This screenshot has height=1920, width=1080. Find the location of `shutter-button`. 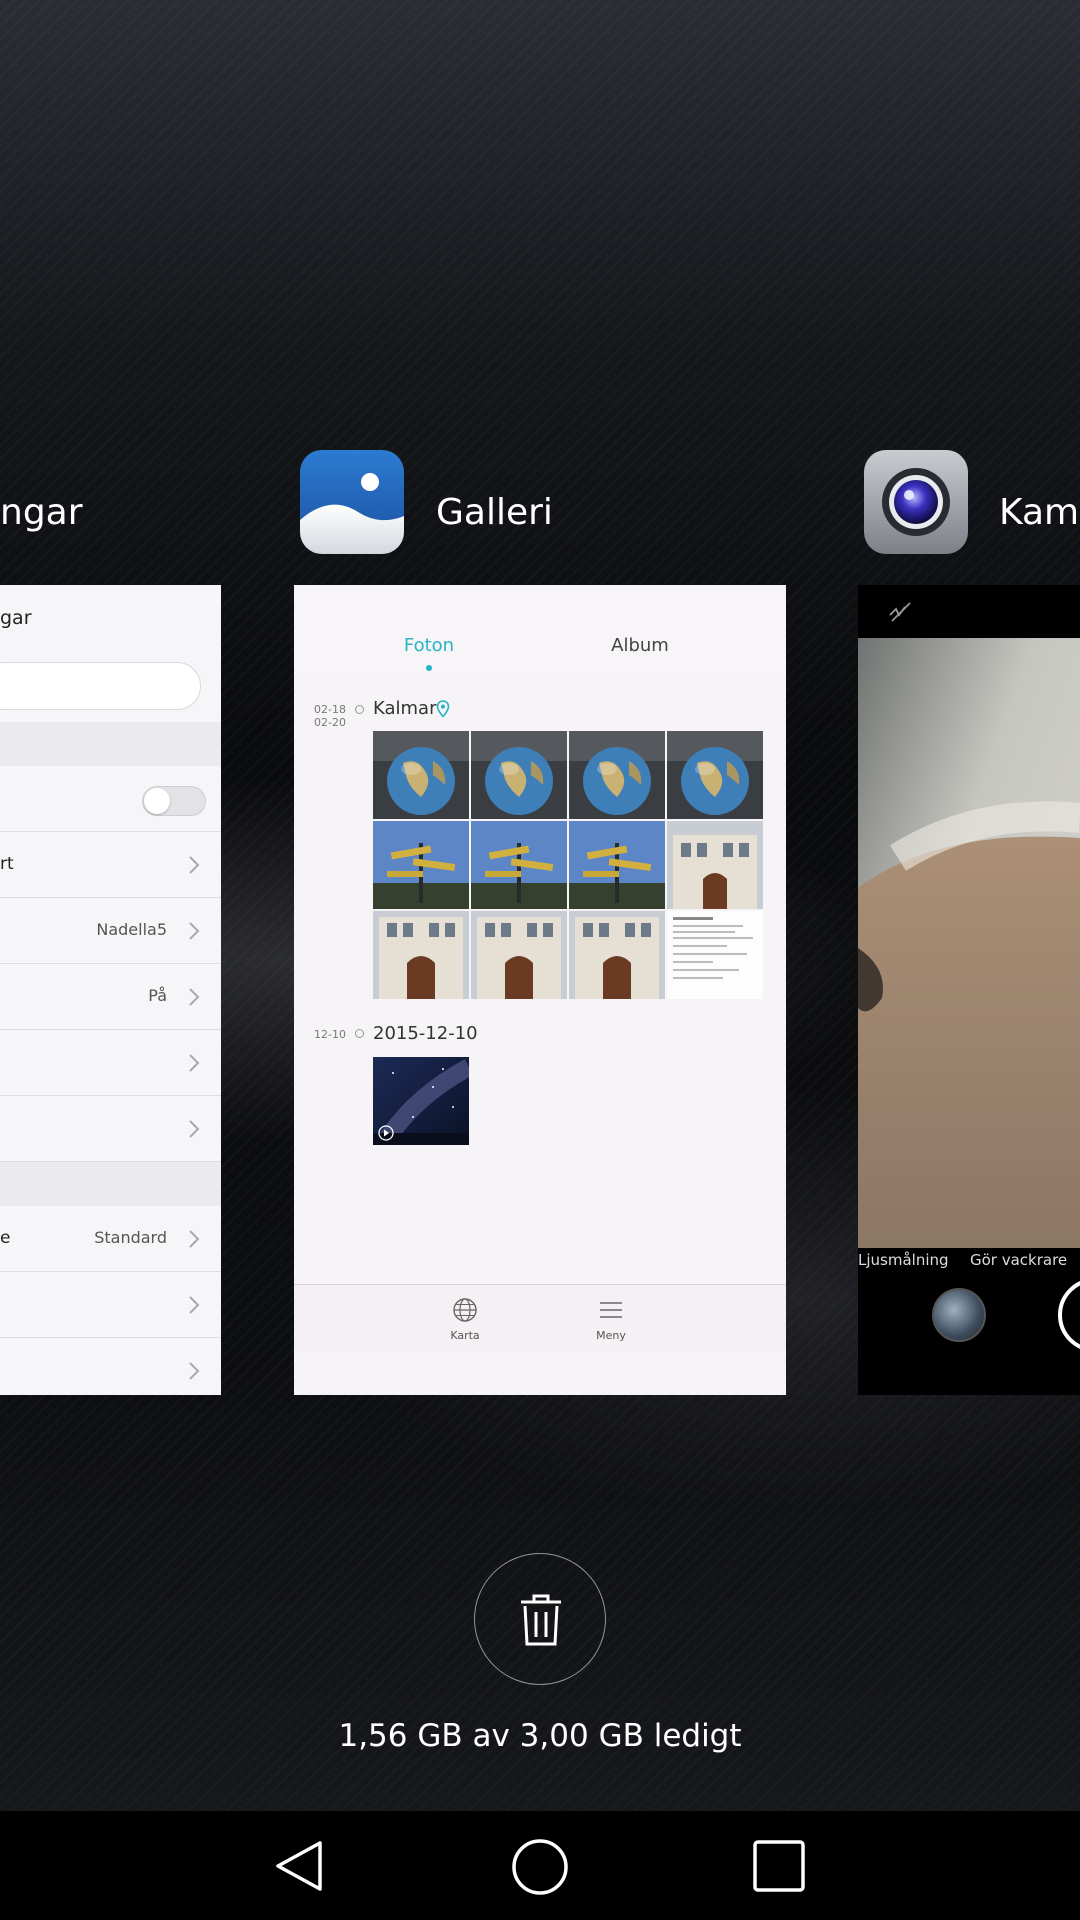

shutter-button is located at coordinates (1069, 1315).